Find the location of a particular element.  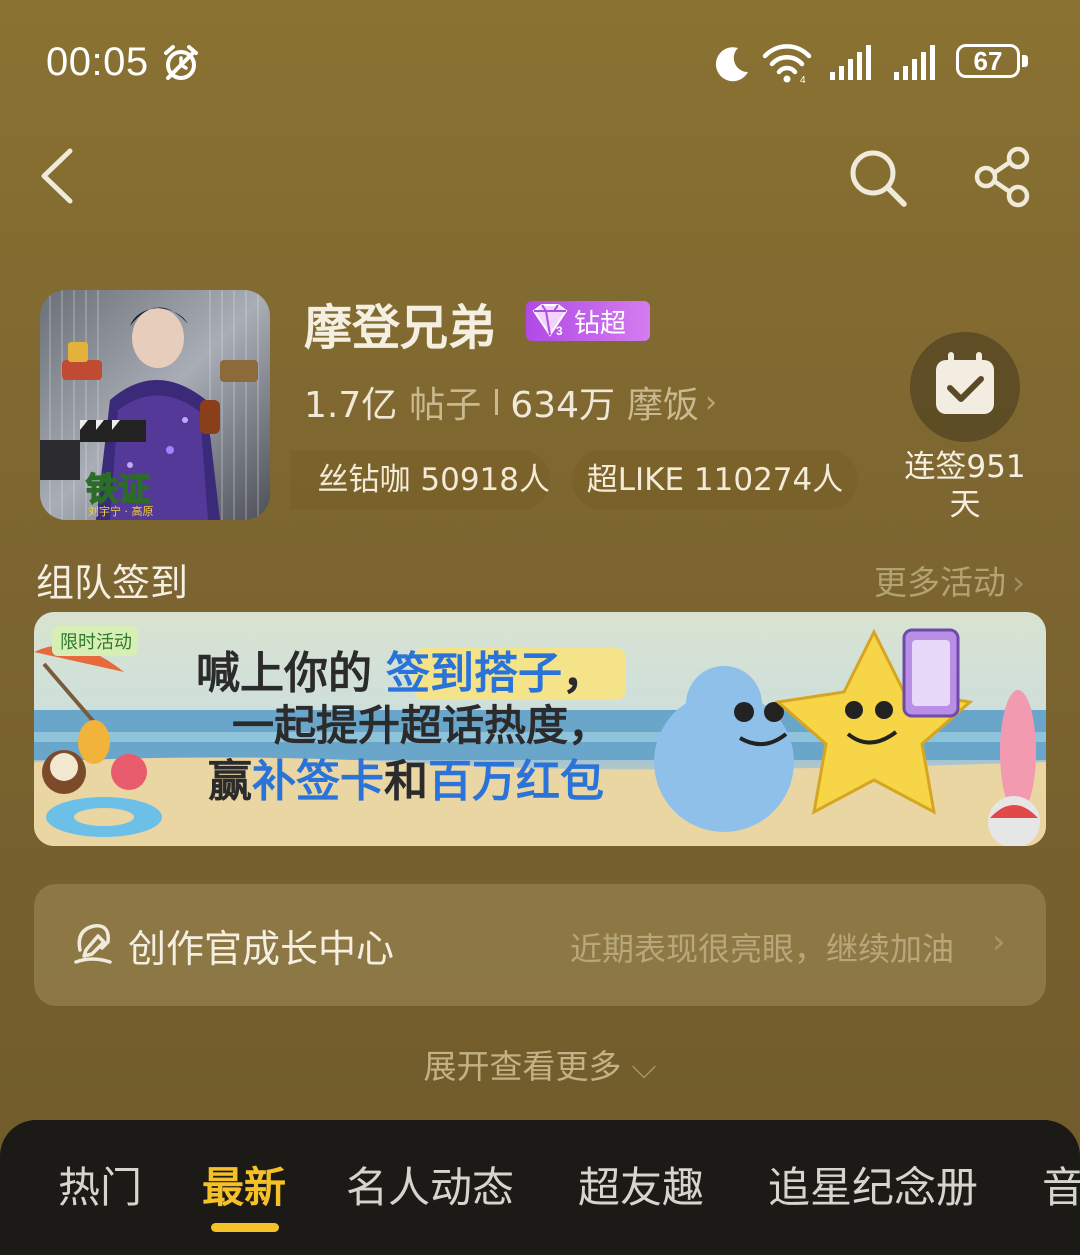

badge-label: 钻超 is located at coordinates (600, 323).